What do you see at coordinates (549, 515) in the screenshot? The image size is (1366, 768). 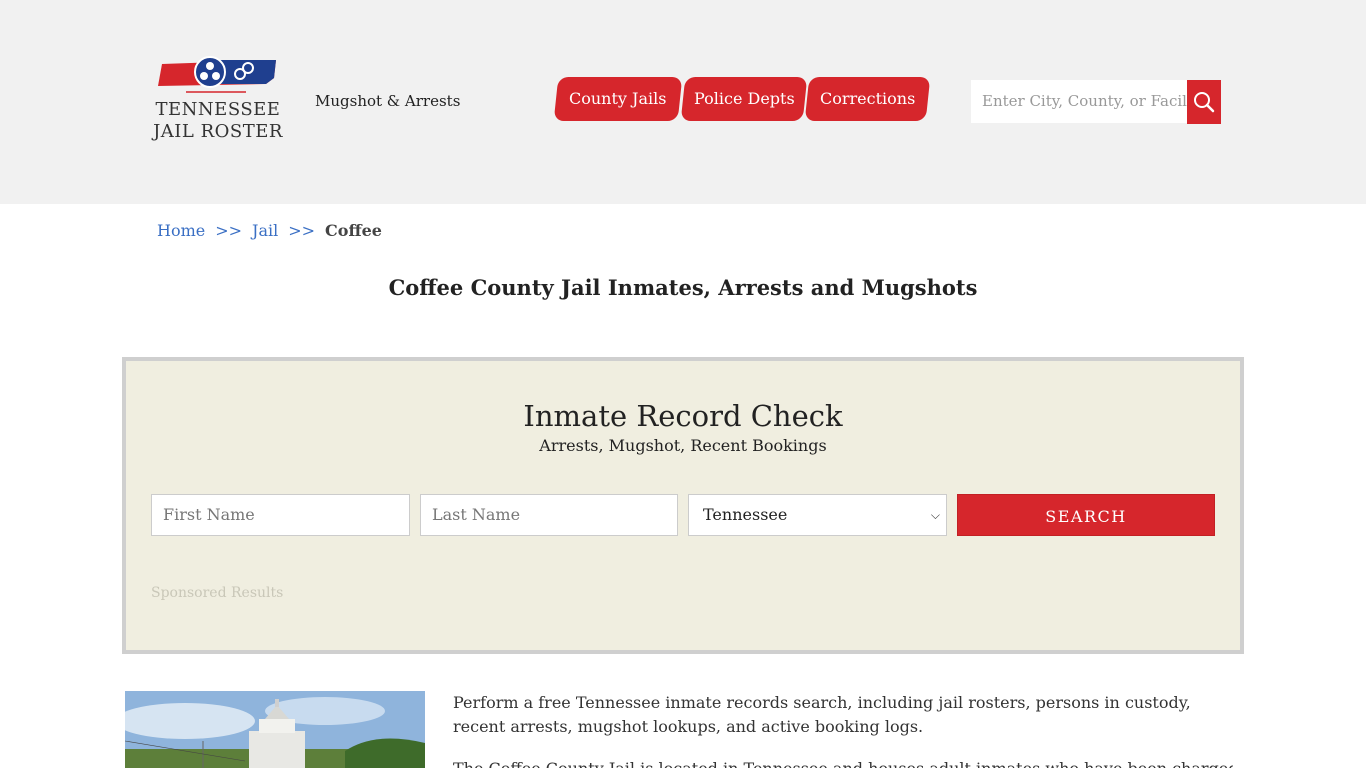 I see `last-name-input: Last Name` at bounding box center [549, 515].